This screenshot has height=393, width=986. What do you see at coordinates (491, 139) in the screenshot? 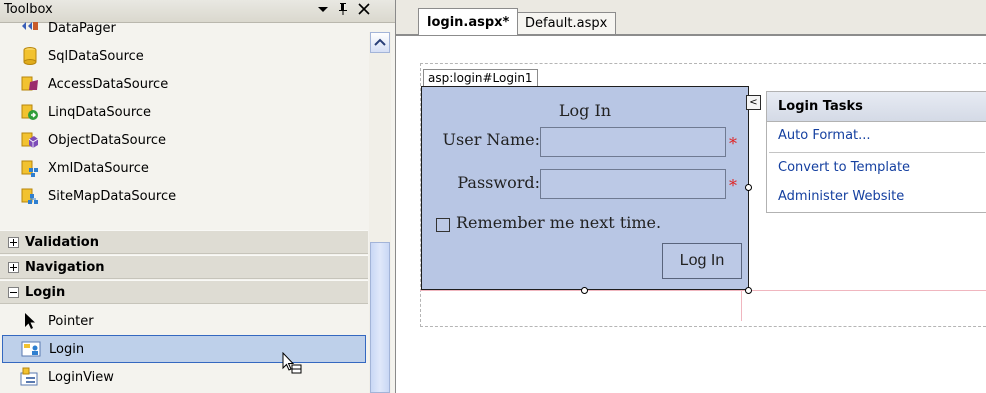
I see `username-label: User Name:` at bounding box center [491, 139].